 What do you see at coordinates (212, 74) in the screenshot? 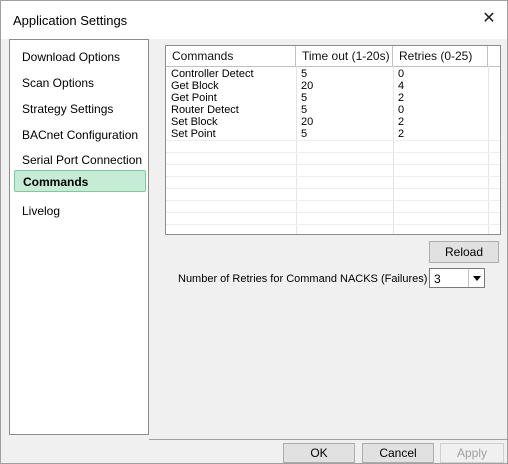
I see `command-name-cell: Controller Detect` at bounding box center [212, 74].